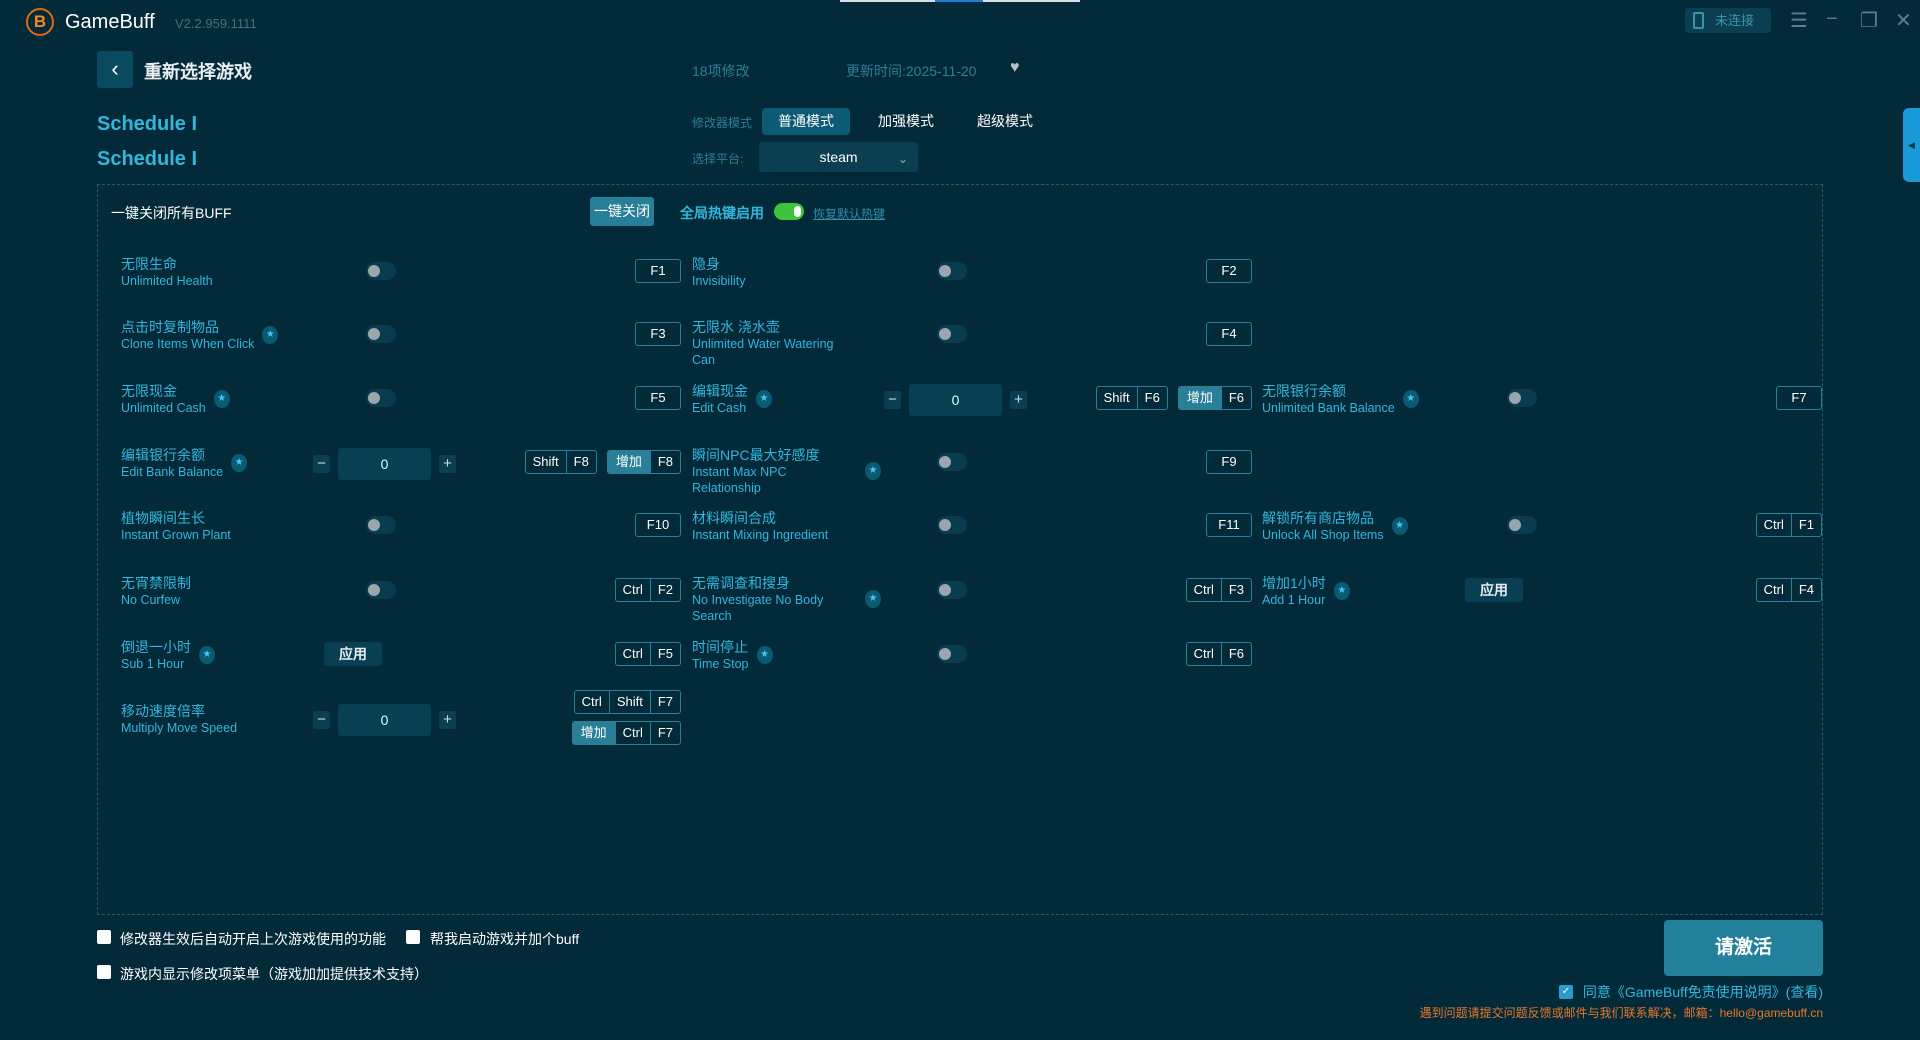  I want to click on ingame-menu-checkbox, so click(104, 972).